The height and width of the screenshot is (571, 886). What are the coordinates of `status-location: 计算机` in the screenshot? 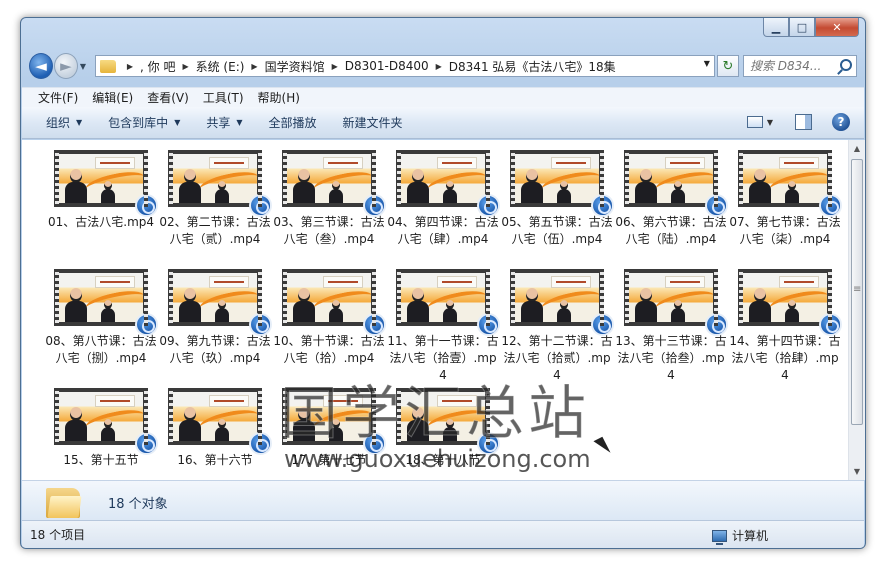 It's located at (739, 536).